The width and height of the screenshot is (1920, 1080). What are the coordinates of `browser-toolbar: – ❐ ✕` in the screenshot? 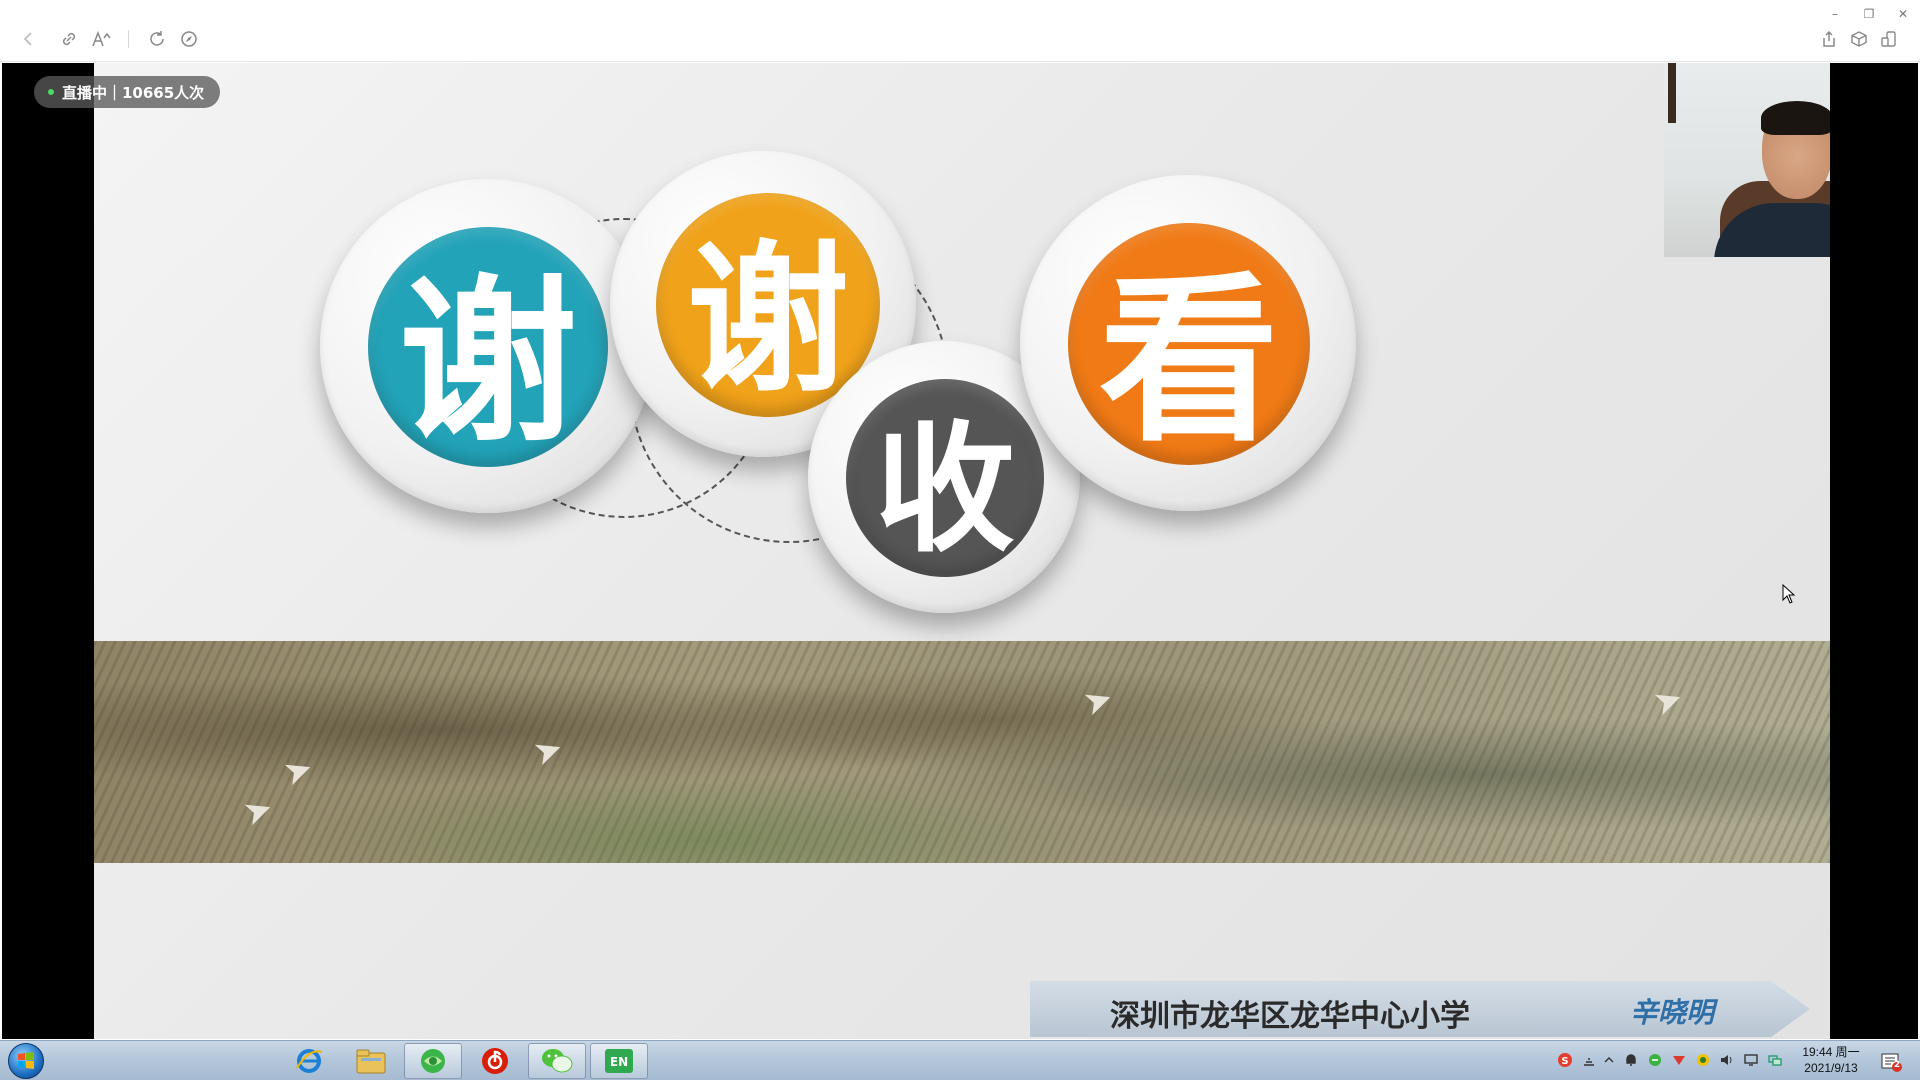 It's located at (960, 31).